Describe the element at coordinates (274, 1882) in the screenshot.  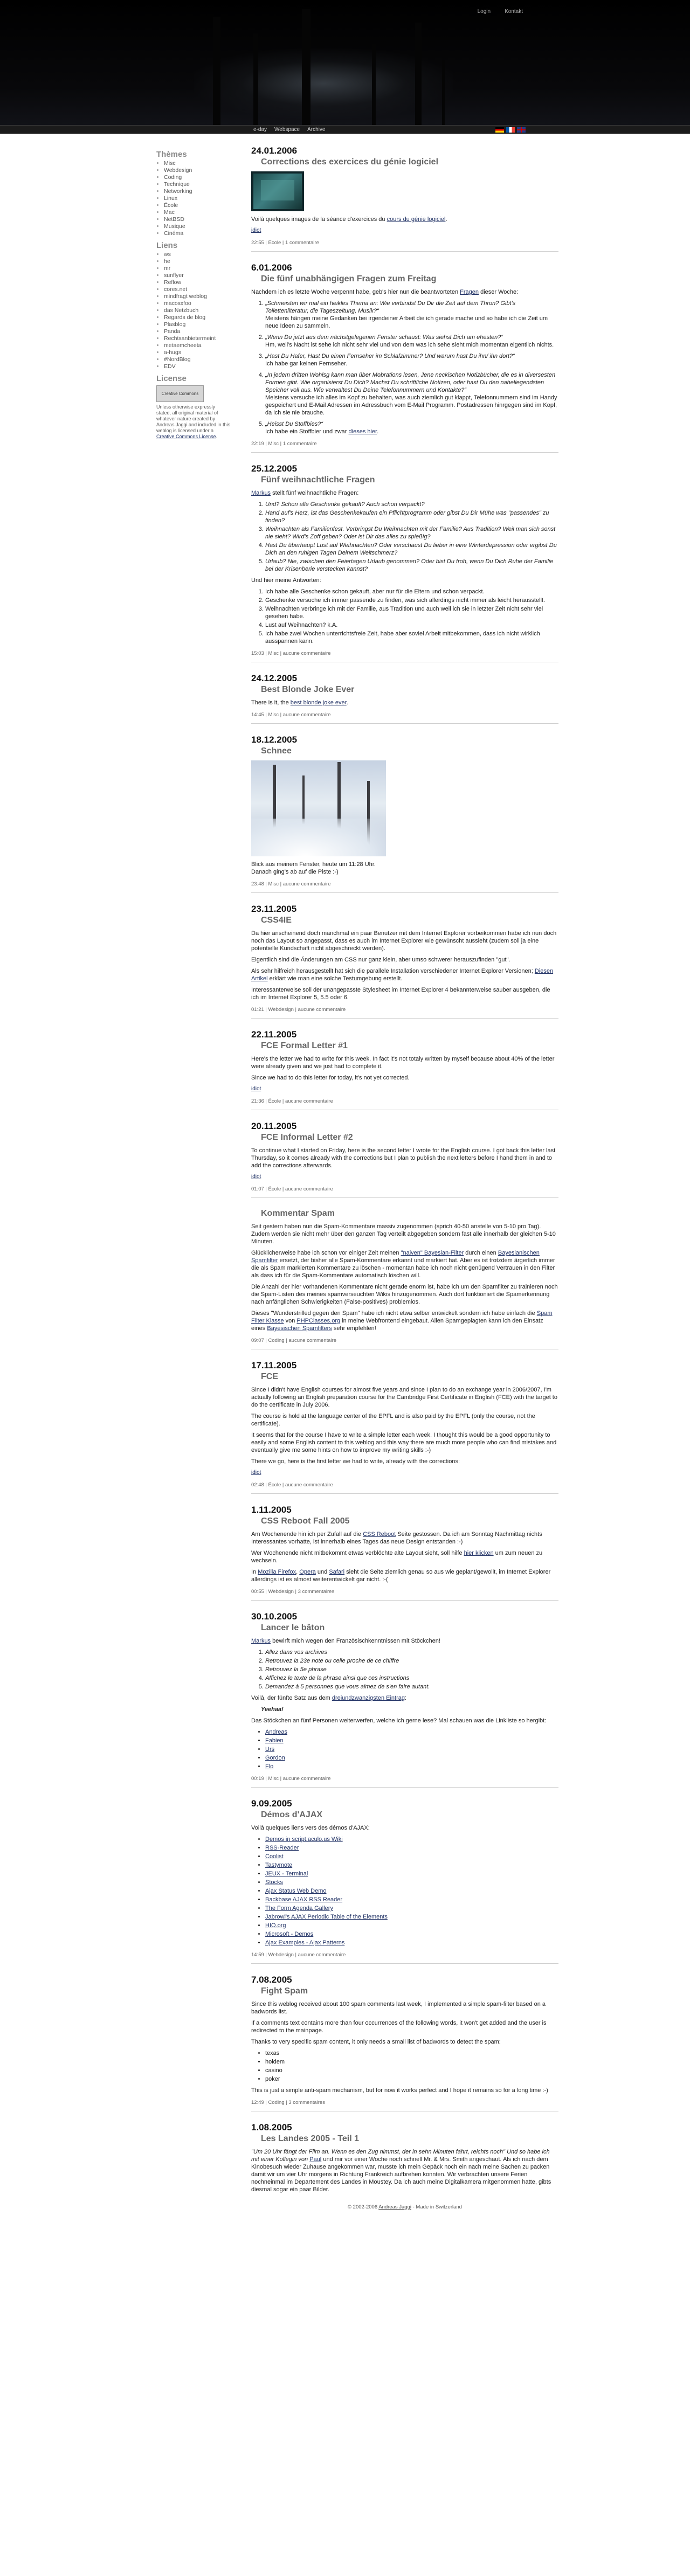
I see `demo-link: Stocks` at that location.